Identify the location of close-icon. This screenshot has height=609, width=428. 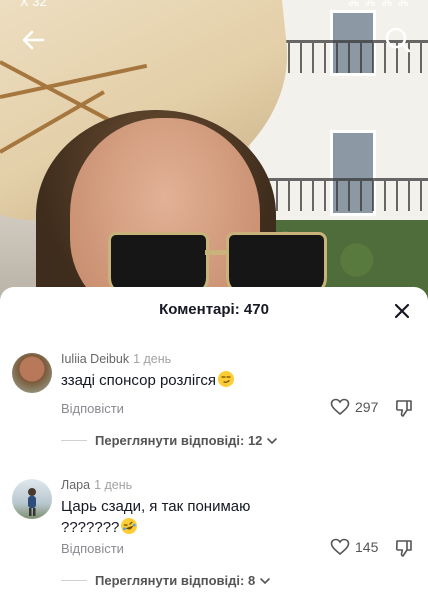
(402, 311).